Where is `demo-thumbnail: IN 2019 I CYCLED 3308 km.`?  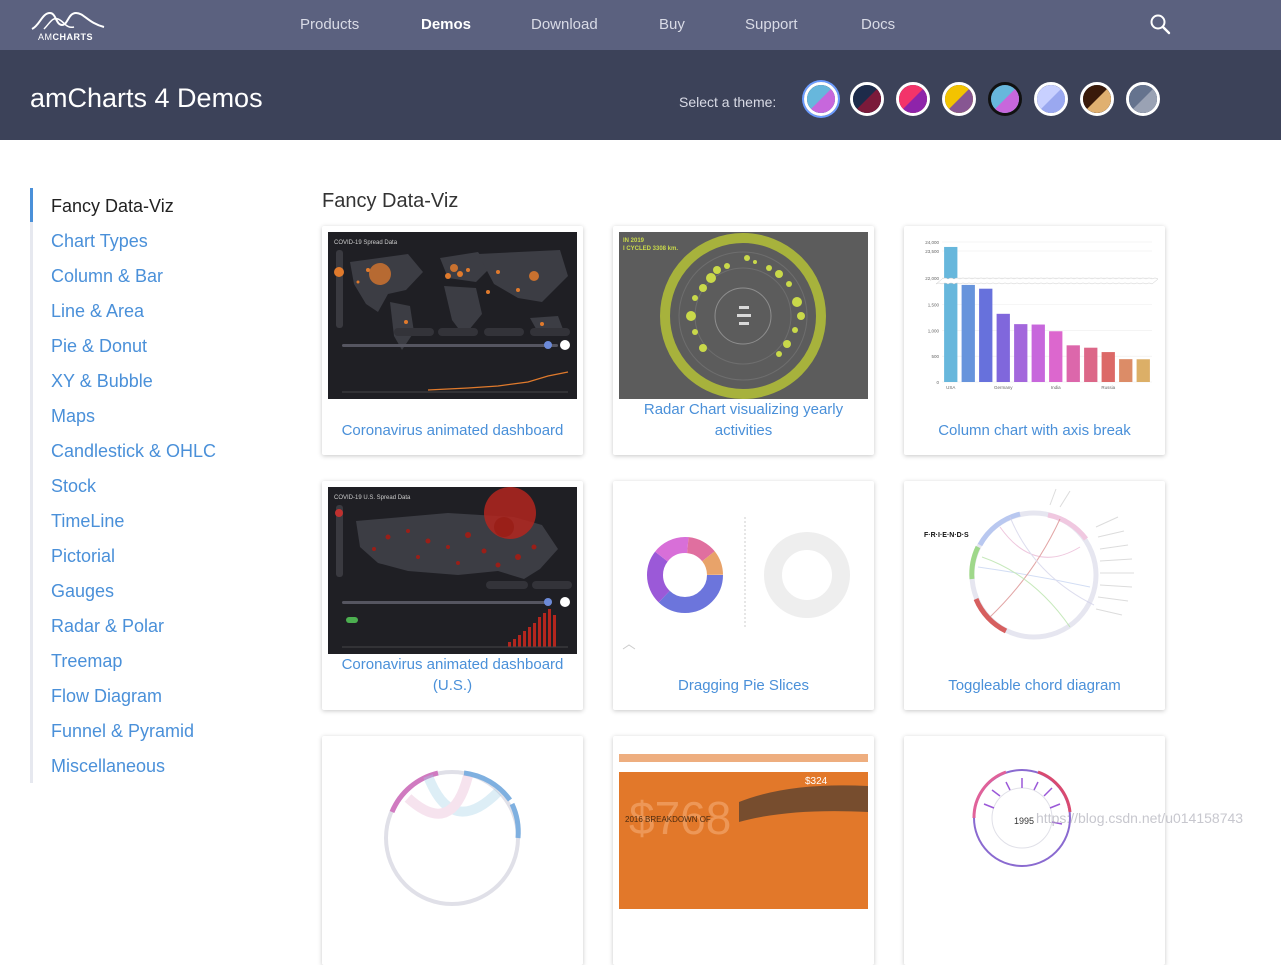 demo-thumbnail: IN 2019 I CYCLED 3308 km. is located at coordinates (743, 315).